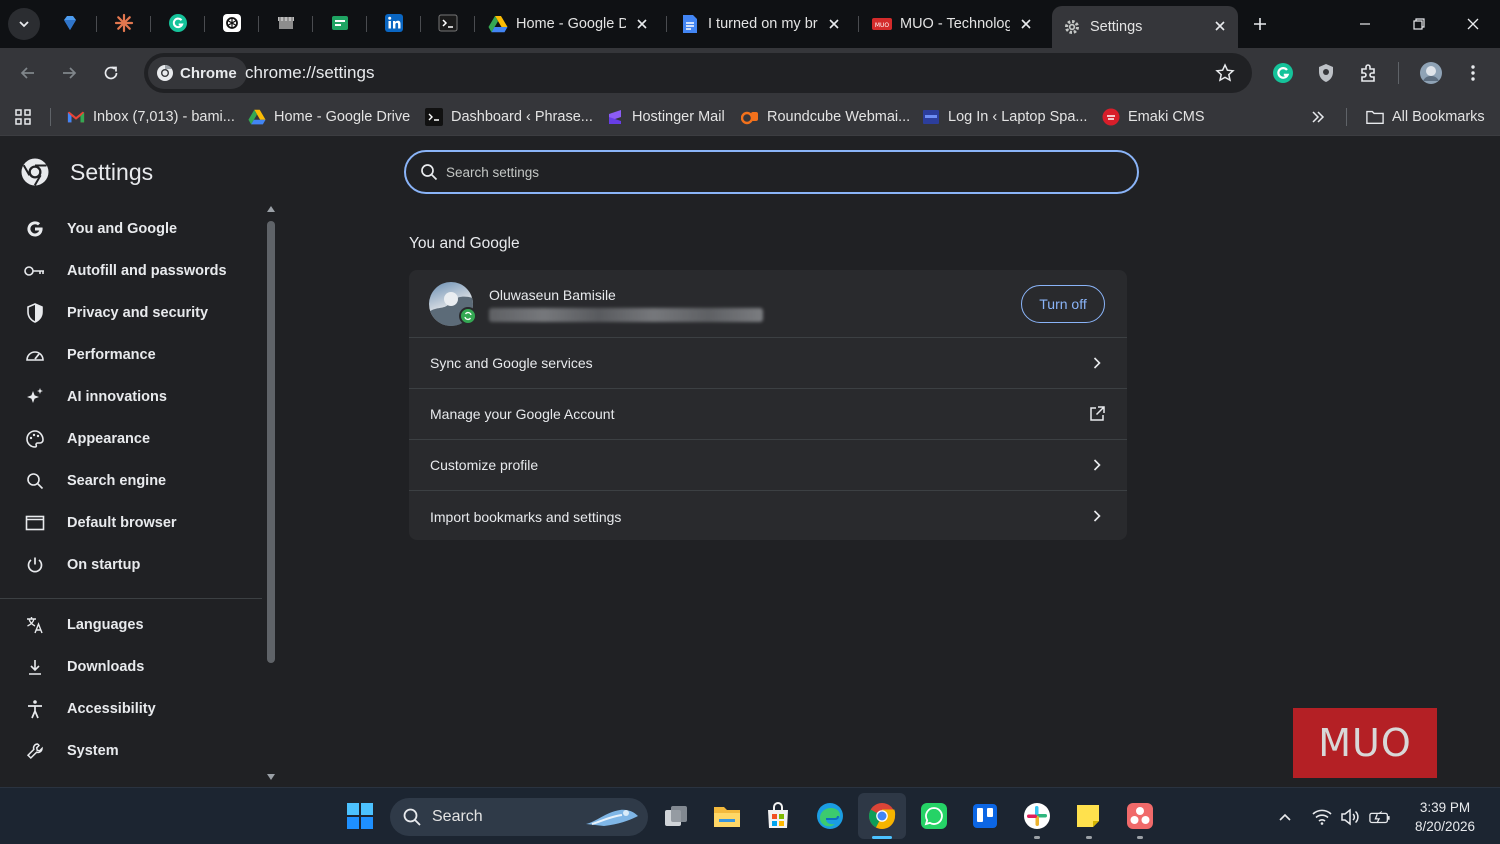 This screenshot has width=1500, height=844. I want to click on edge-button, so click(830, 816).